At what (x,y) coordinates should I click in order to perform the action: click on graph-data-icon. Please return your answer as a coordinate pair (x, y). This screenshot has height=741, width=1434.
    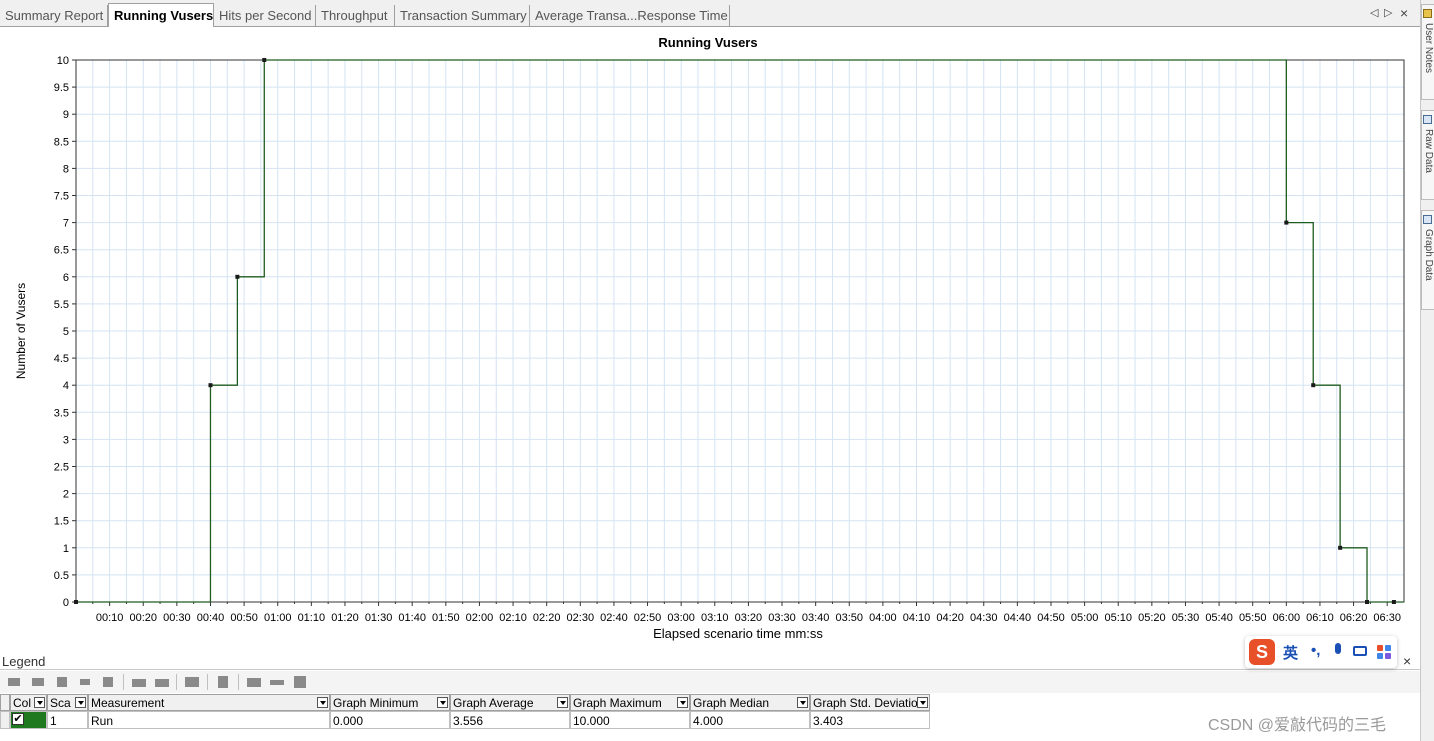
    Looking at the image, I should click on (1427, 219).